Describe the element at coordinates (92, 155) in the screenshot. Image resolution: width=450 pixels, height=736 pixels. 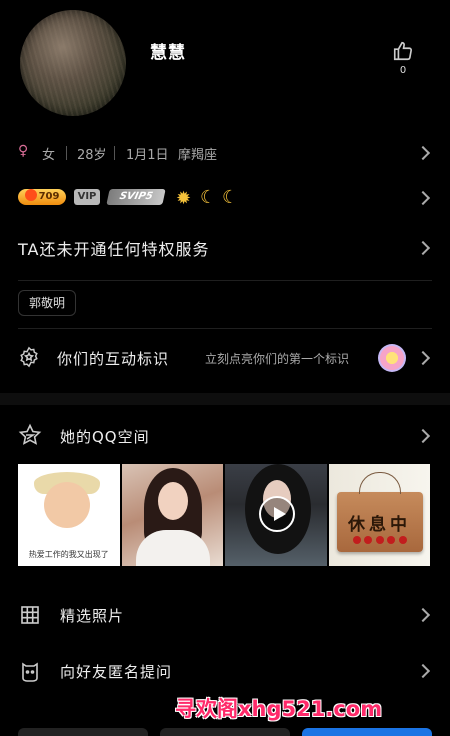
I see `age-text: 28岁` at that location.